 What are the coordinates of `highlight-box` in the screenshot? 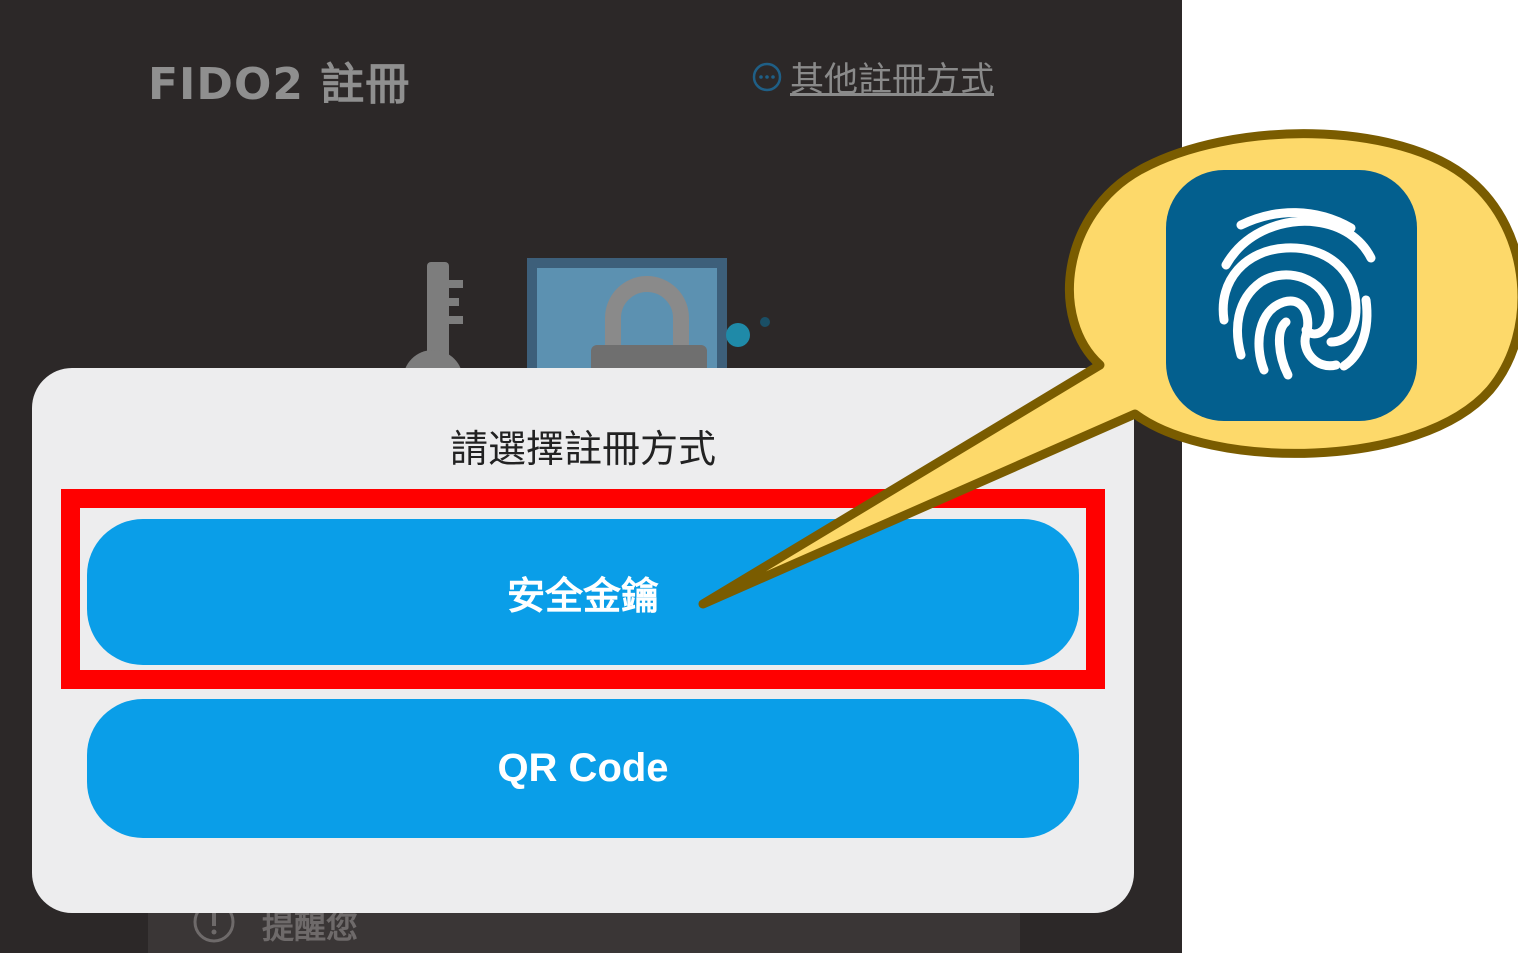 It's located at (583, 589).